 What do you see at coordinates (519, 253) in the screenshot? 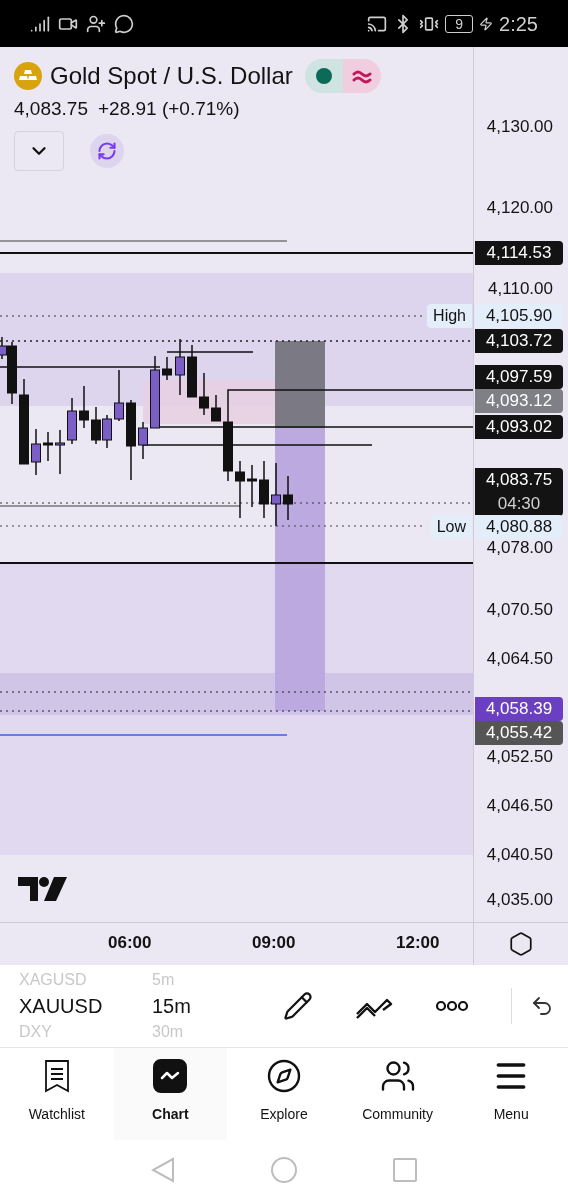
I see `price-value: 4,114.53` at bounding box center [519, 253].